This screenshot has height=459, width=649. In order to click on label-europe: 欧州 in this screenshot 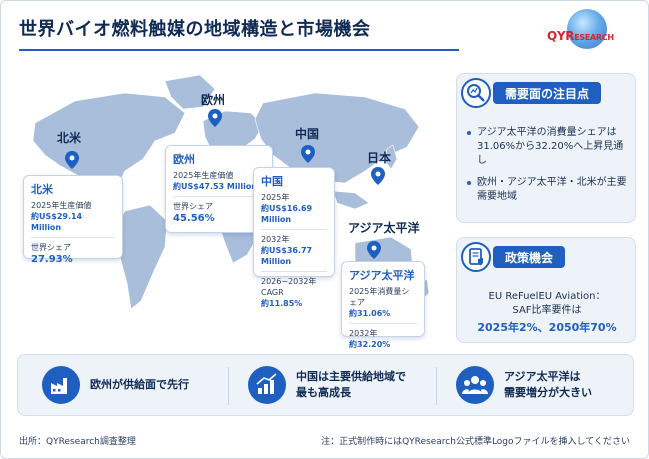, I will do `click(213, 100)`.